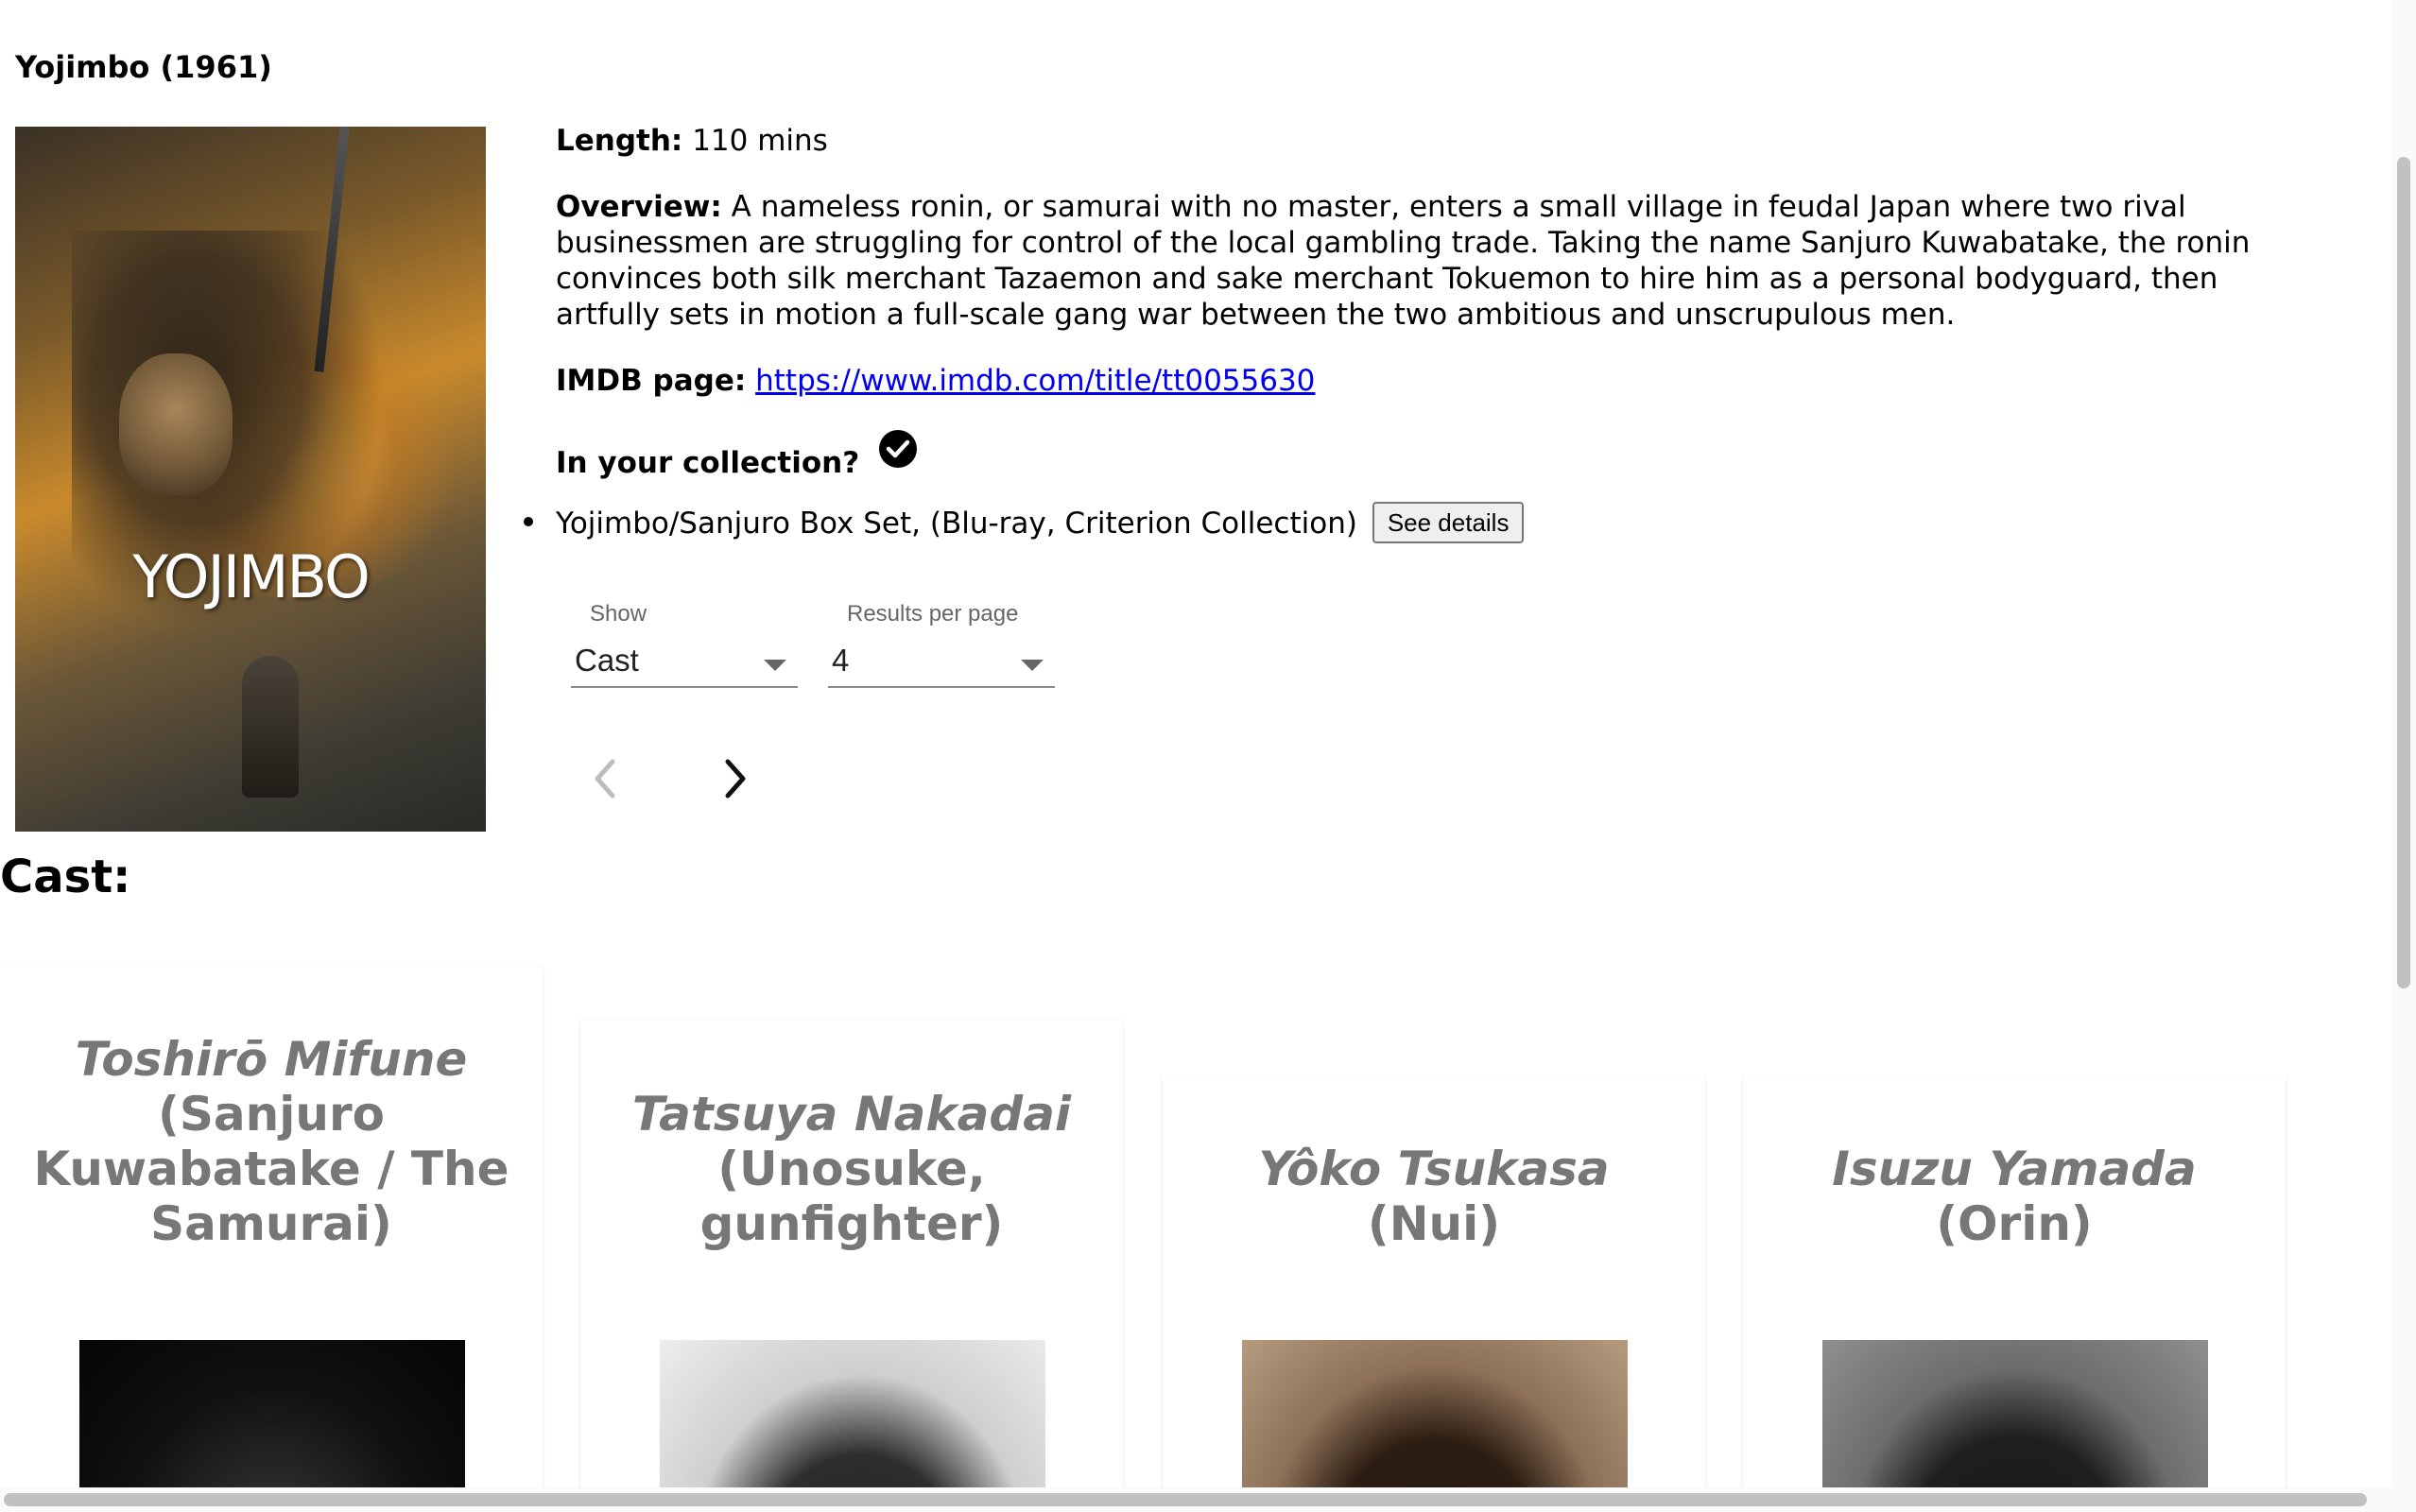  I want to click on cast-card-name: Yôko Tsukasa (Nui), so click(1434, 1196).